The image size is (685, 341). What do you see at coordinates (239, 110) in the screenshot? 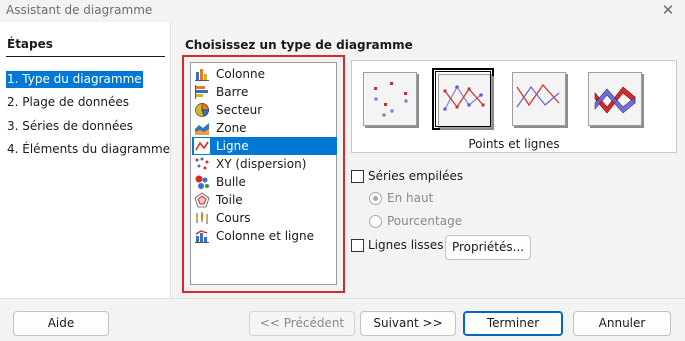
I see `chart-type-label: Secteur` at bounding box center [239, 110].